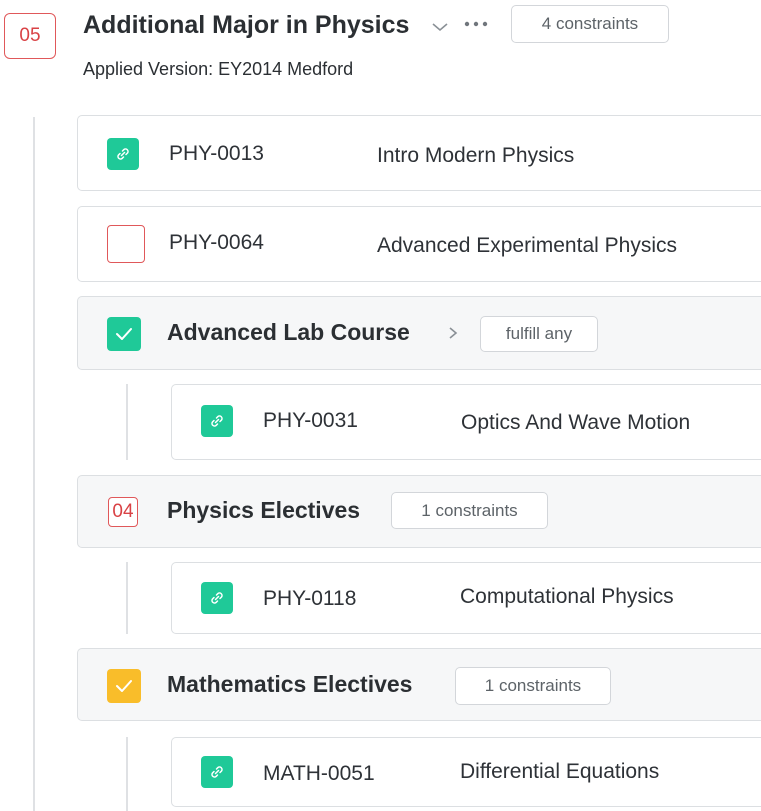  I want to click on group-row: Advanced Lab Course fulfill any, so click(419, 333).